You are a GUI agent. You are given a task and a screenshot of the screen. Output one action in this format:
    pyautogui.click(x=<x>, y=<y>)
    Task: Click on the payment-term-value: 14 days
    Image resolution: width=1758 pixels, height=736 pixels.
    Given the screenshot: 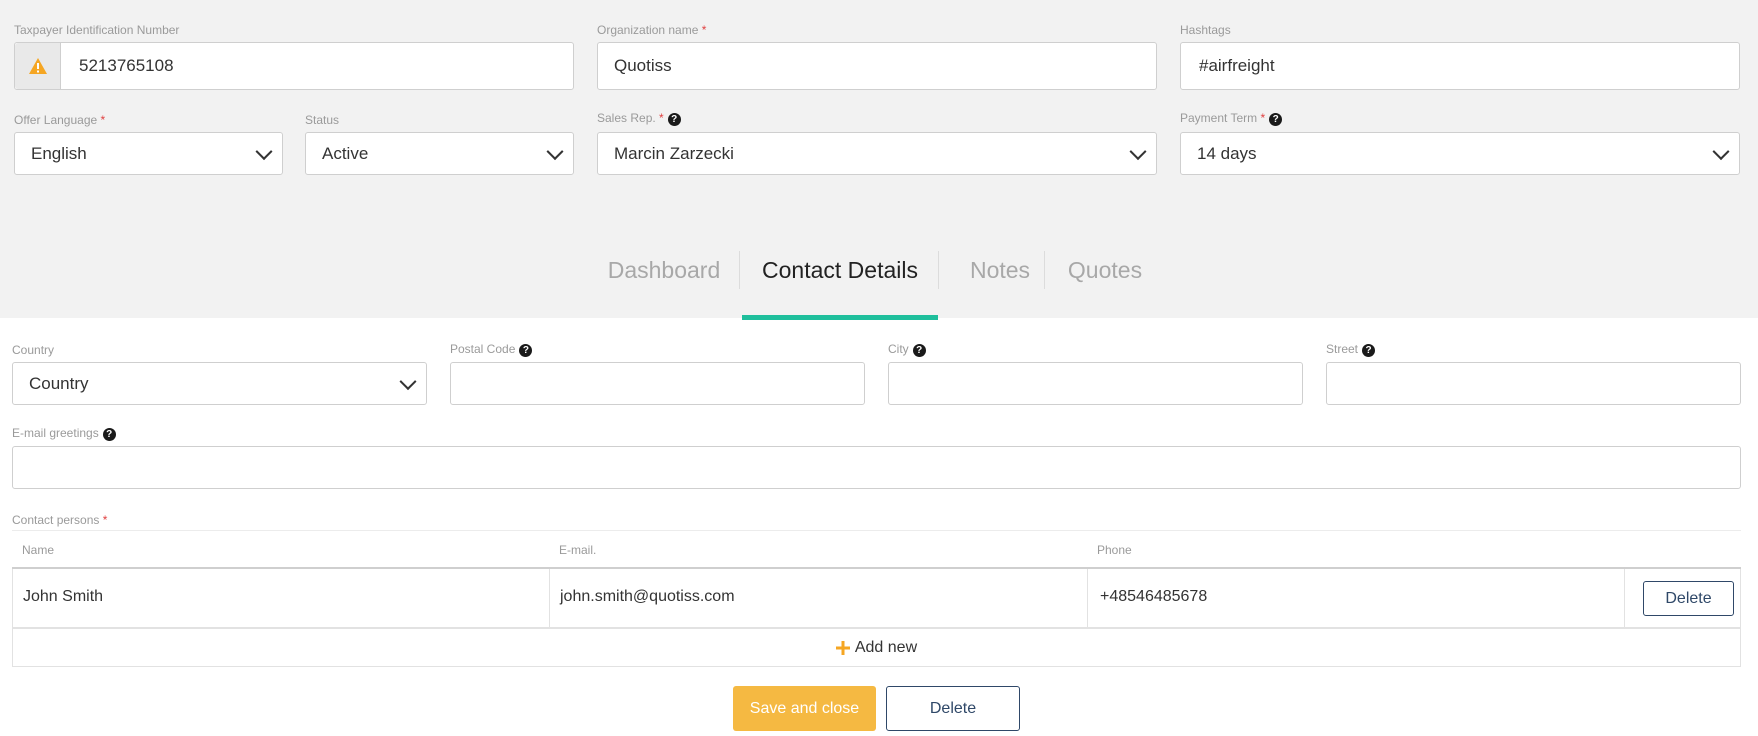 What is the action you would take?
    pyautogui.click(x=1227, y=153)
    